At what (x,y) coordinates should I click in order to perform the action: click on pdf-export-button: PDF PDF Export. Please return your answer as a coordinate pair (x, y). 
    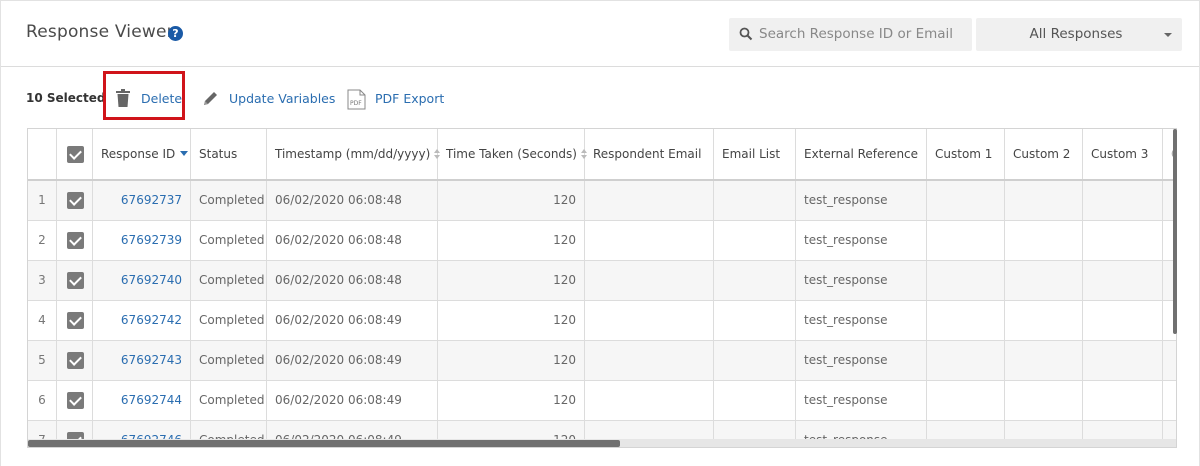
    Looking at the image, I should click on (395, 99).